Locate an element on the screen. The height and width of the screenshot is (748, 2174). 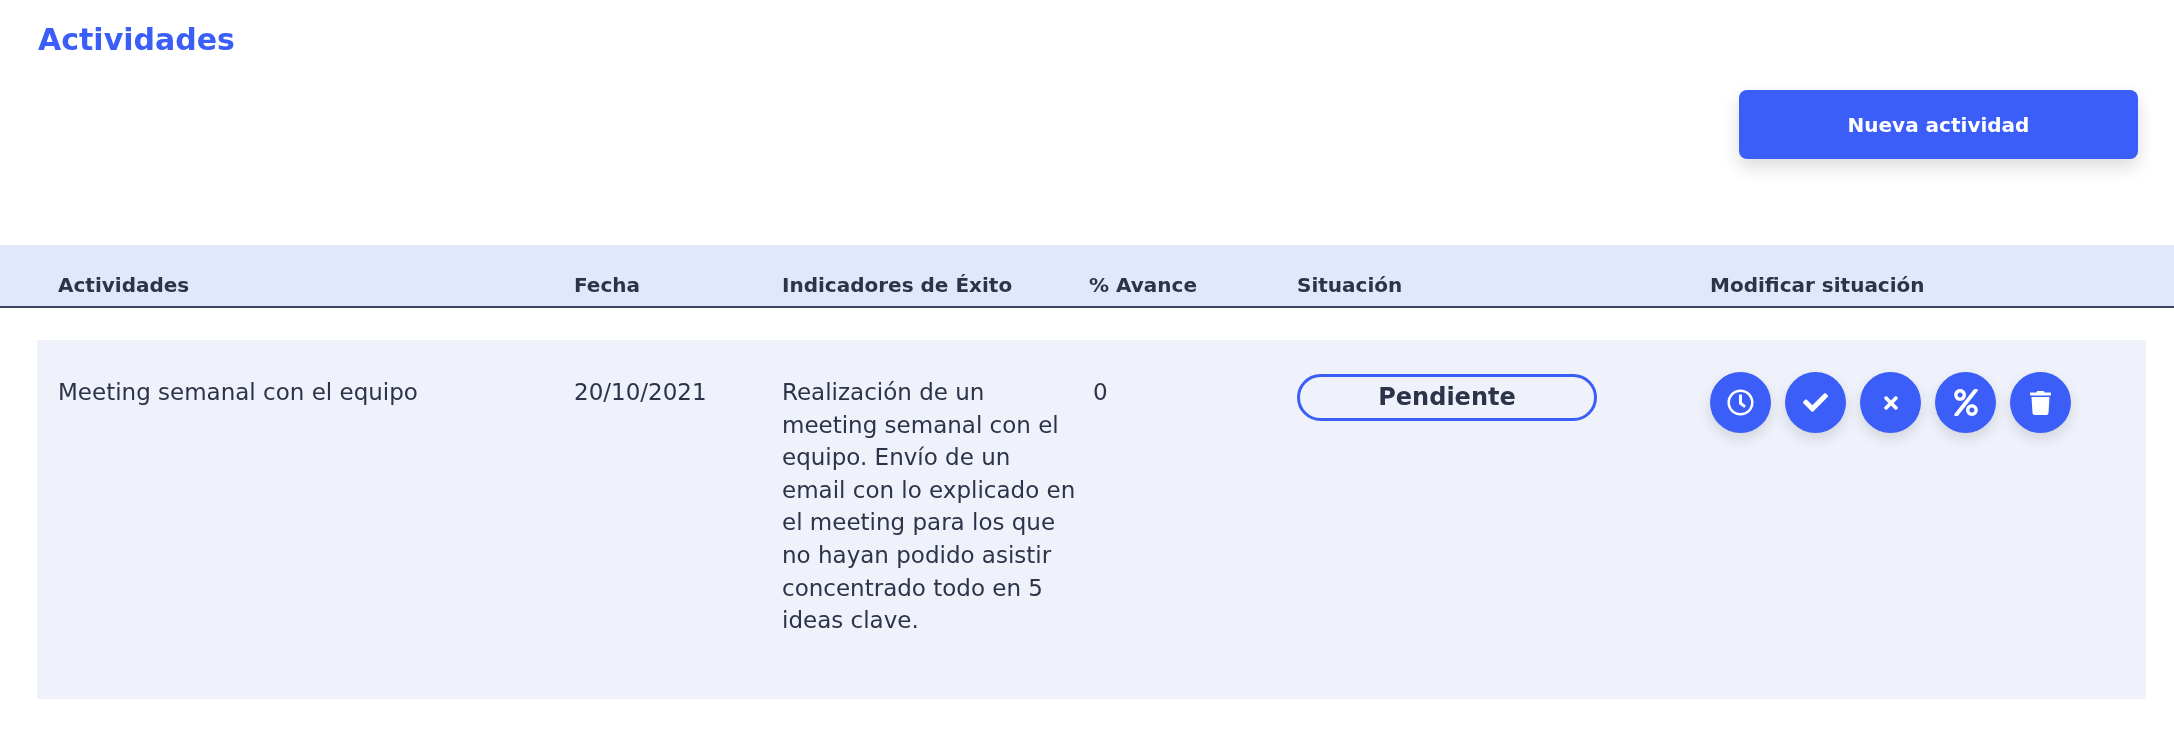
check-button is located at coordinates (1815, 402).